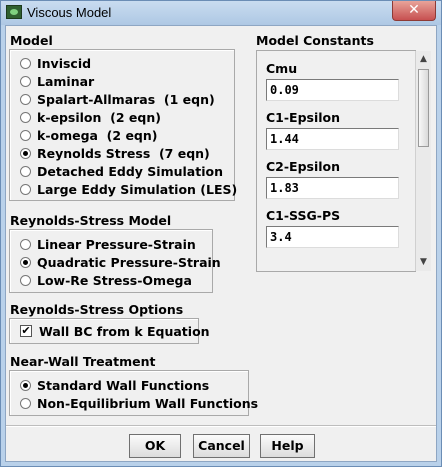  I want to click on radio-label: Large Eddy Simulation (LES), so click(137, 189).